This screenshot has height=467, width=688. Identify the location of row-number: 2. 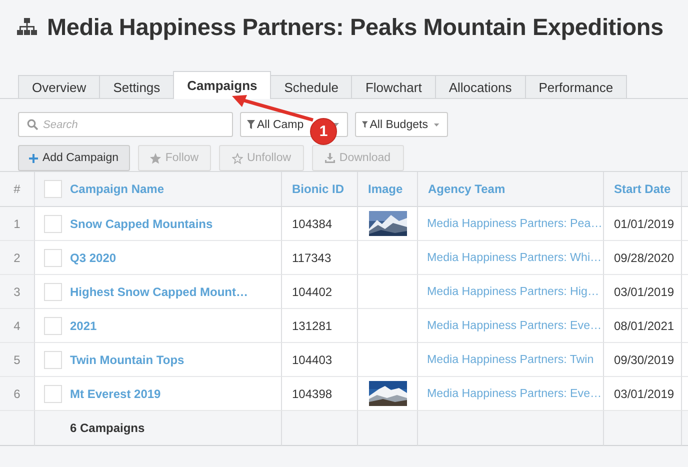
(17, 257).